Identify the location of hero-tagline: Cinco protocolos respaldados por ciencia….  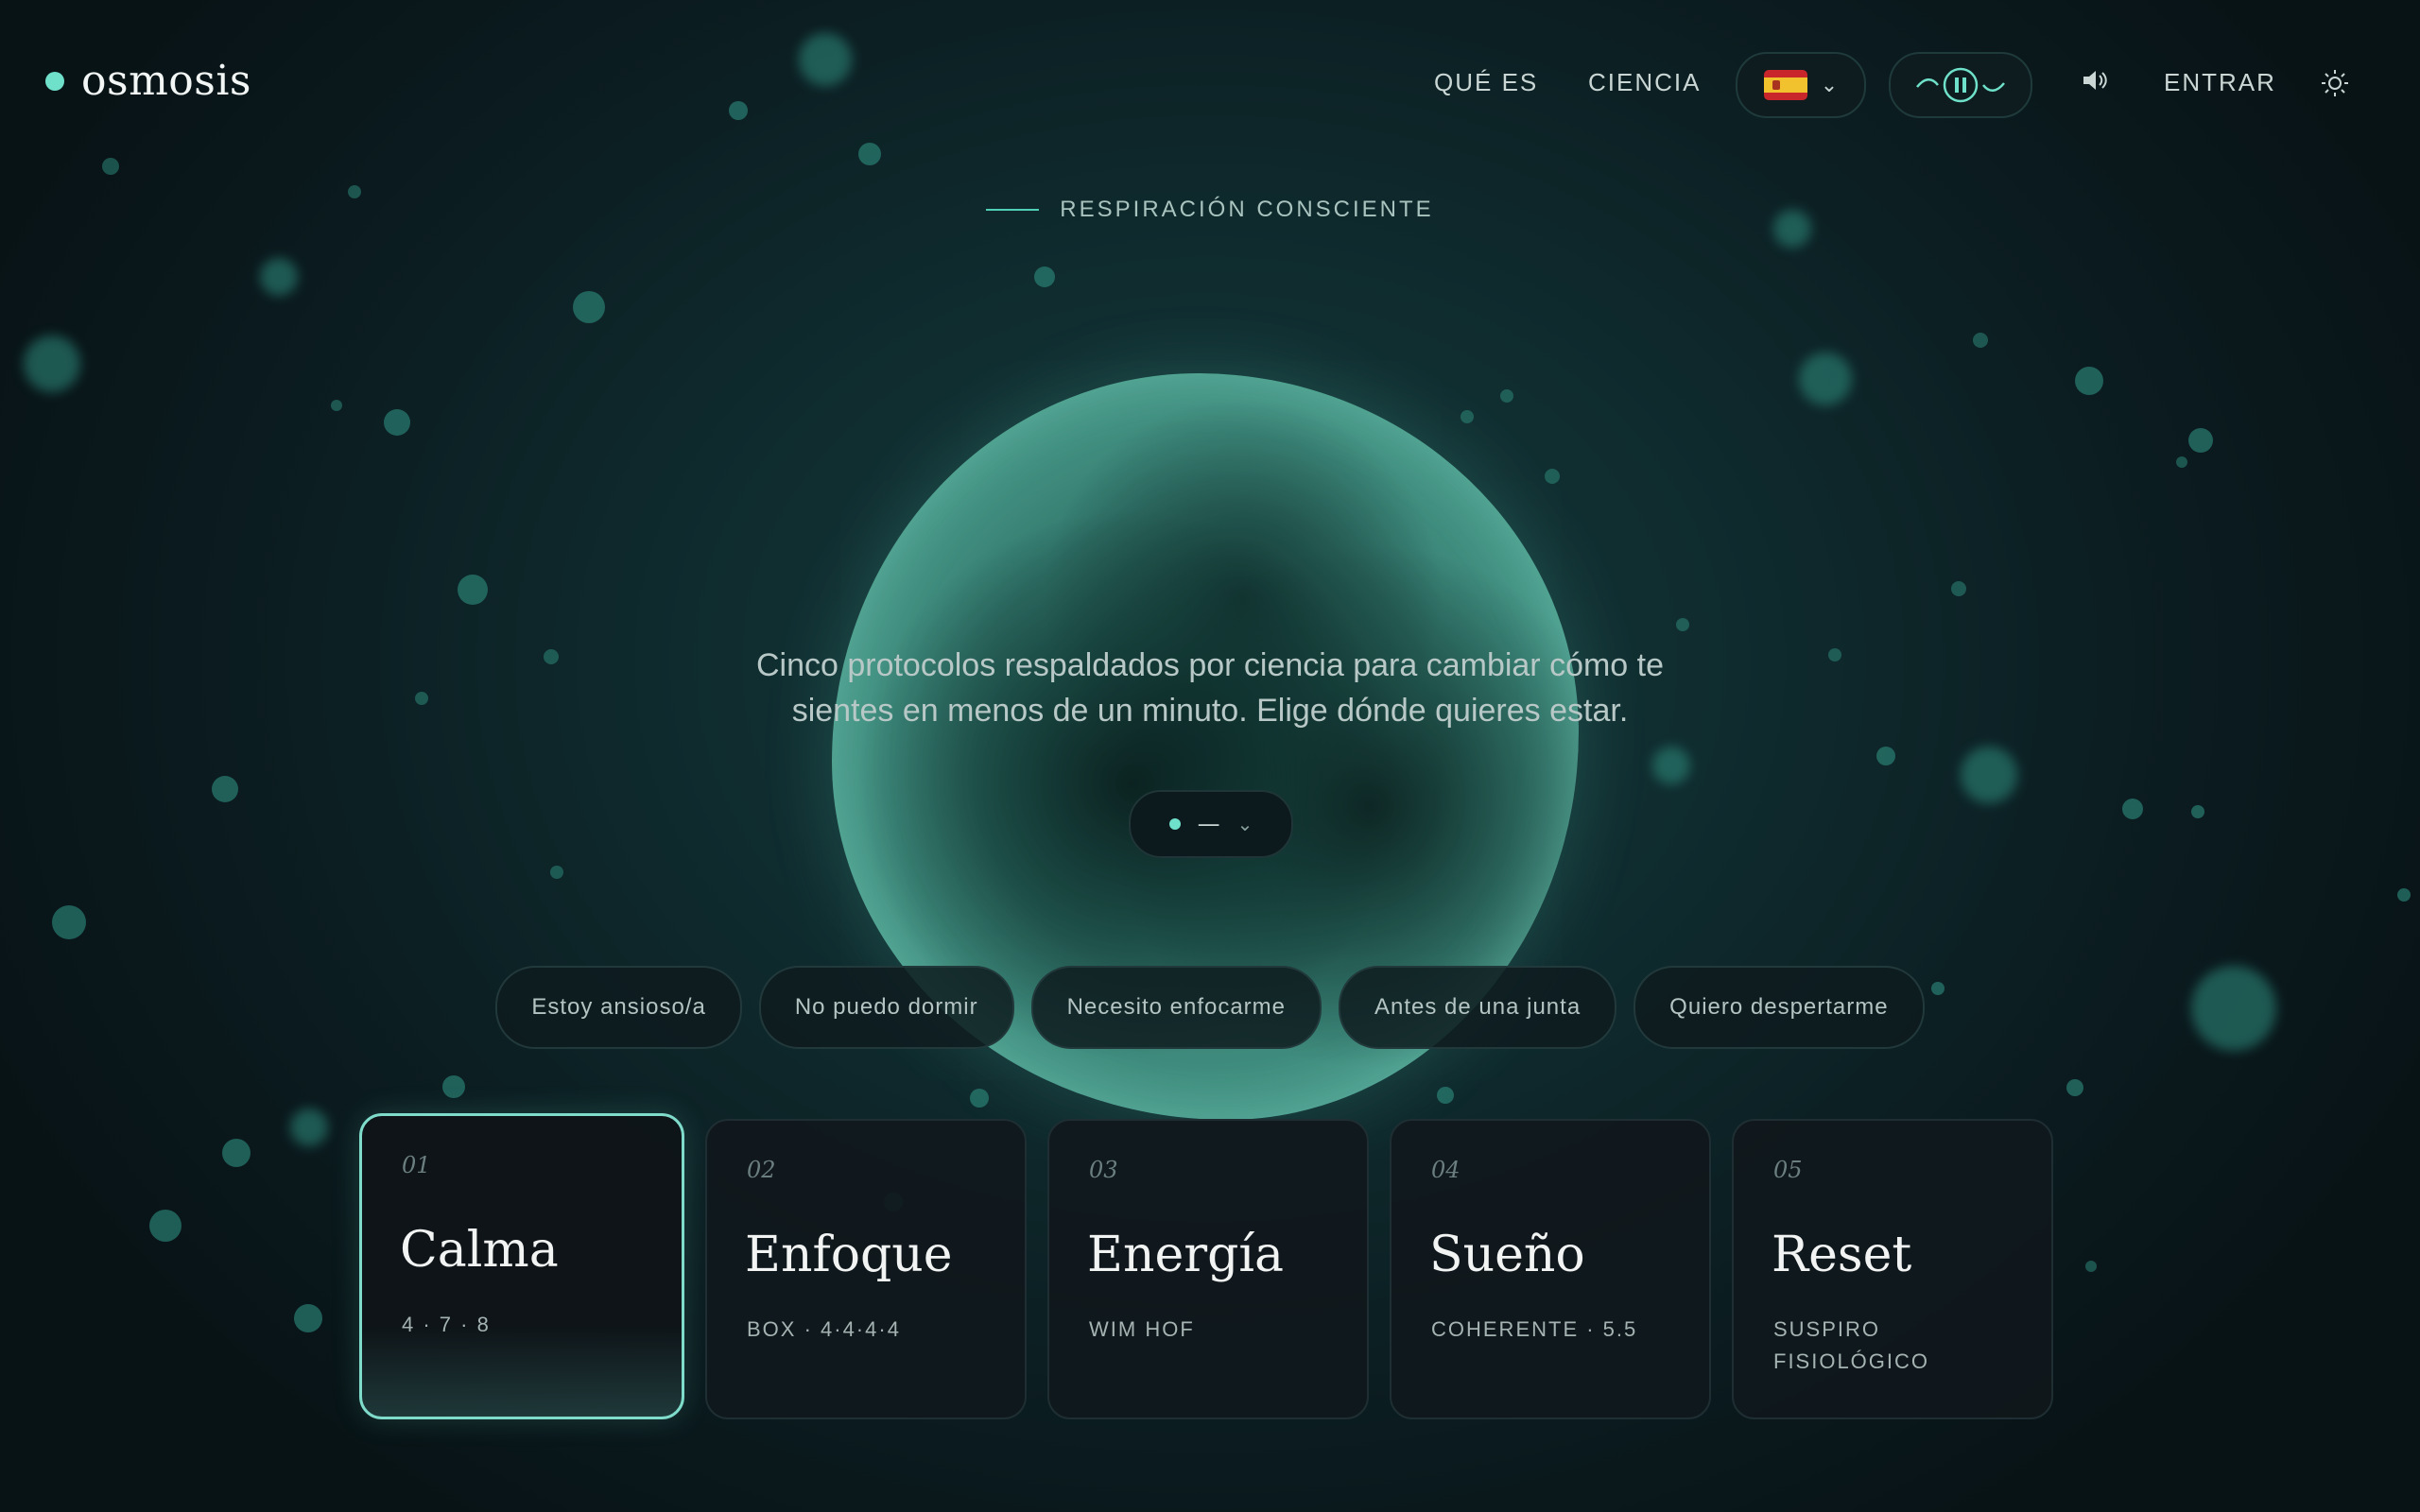
(1210, 688).